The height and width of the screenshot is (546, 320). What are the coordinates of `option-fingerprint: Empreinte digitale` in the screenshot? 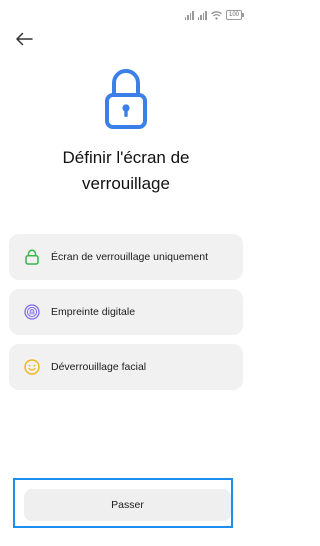 It's located at (126, 312).